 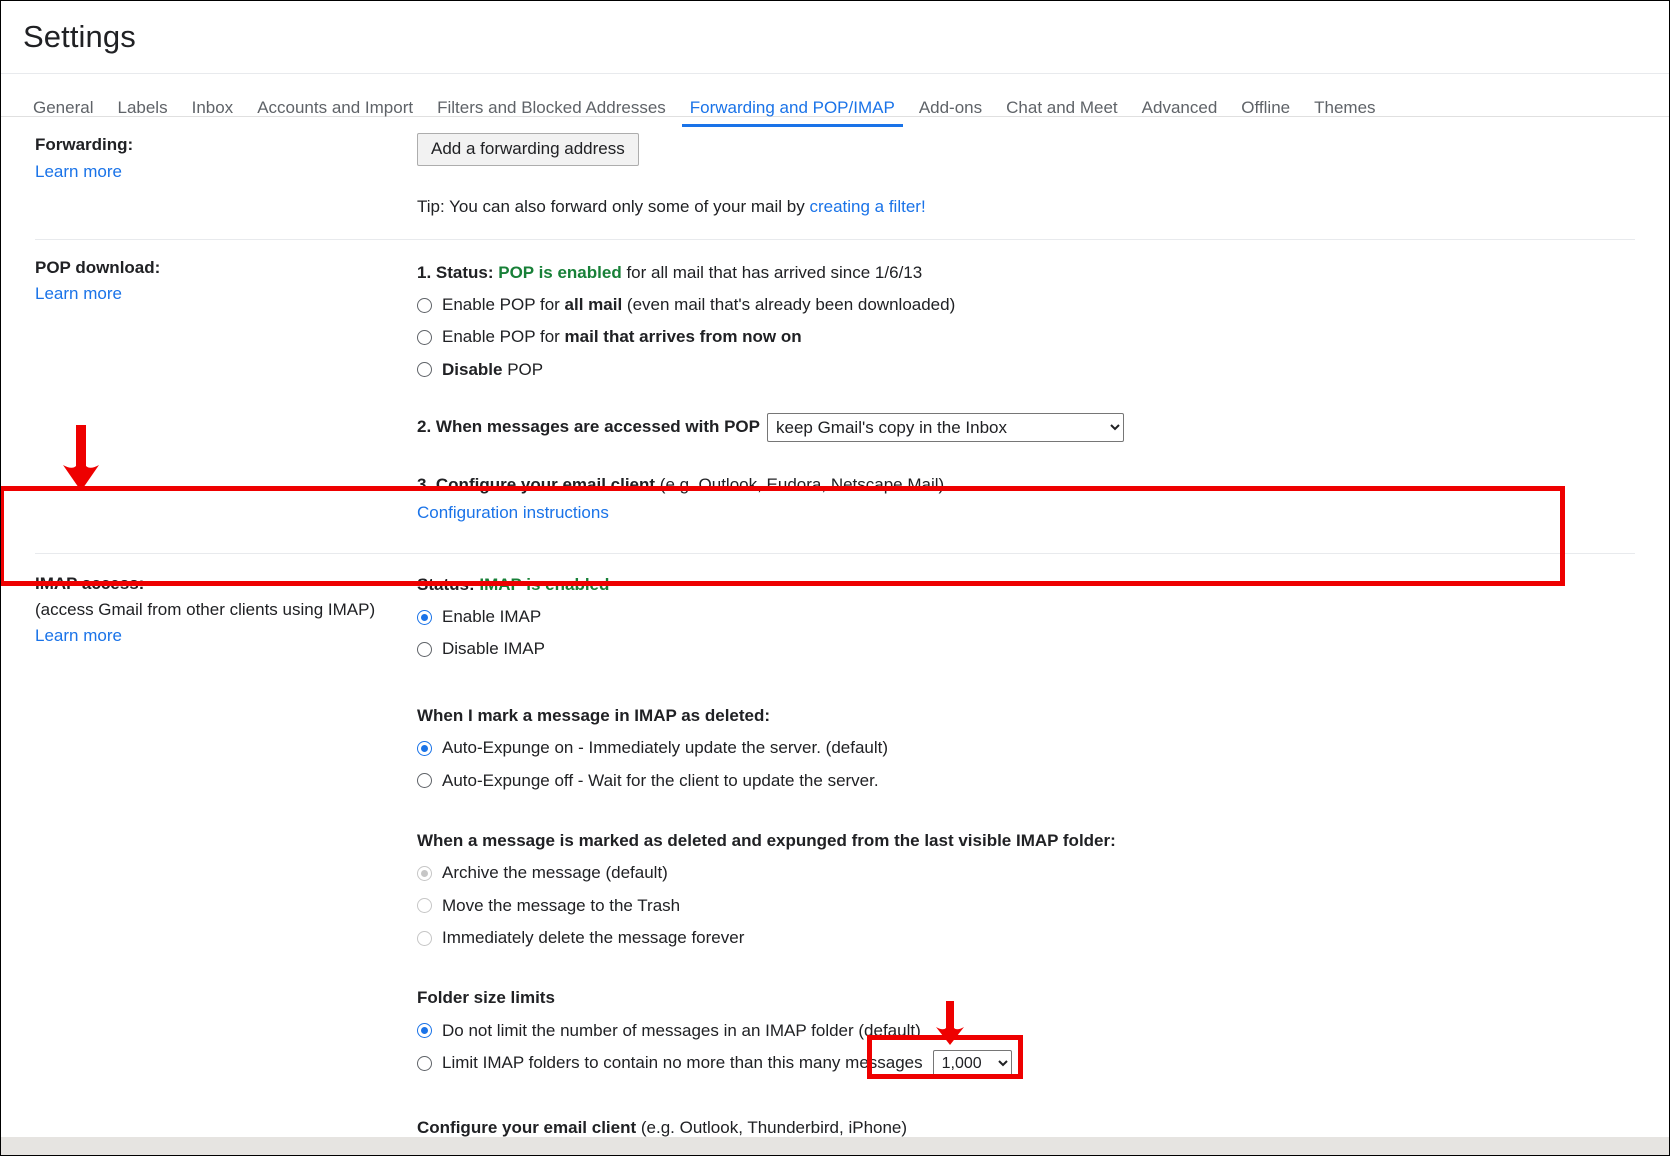 I want to click on tab-chat-and-meet: Chat and Meet, so click(x=1062, y=112).